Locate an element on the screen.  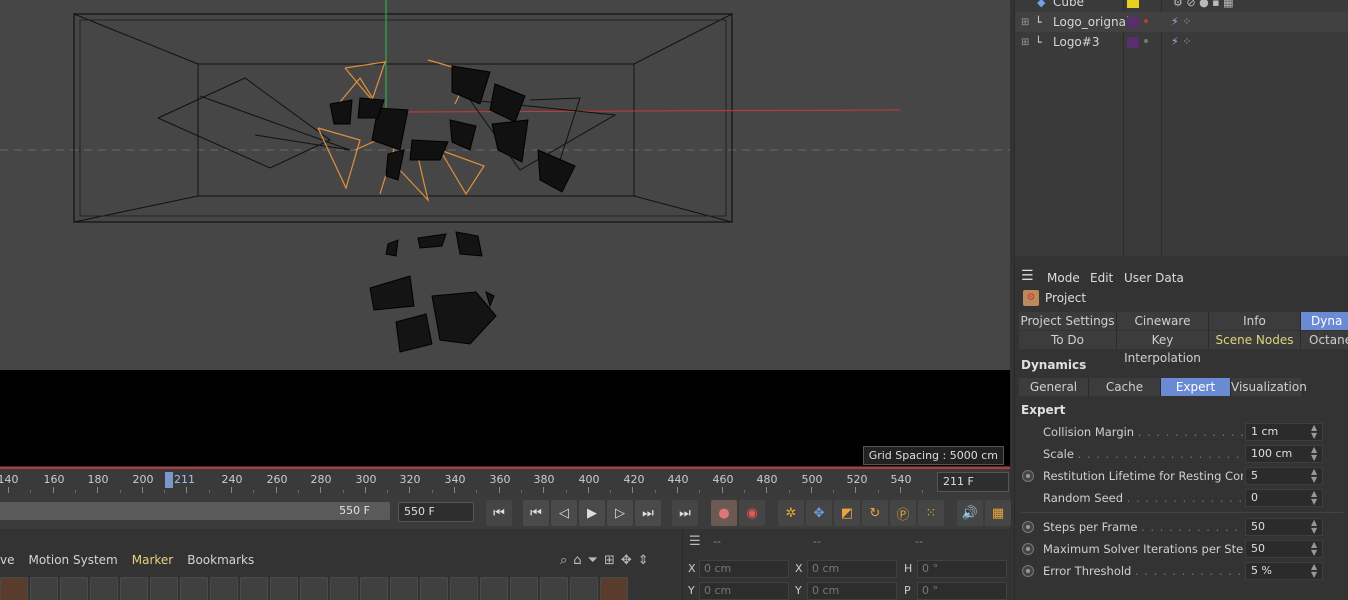
search-icon: ⌕ is located at coordinates (563, 560).